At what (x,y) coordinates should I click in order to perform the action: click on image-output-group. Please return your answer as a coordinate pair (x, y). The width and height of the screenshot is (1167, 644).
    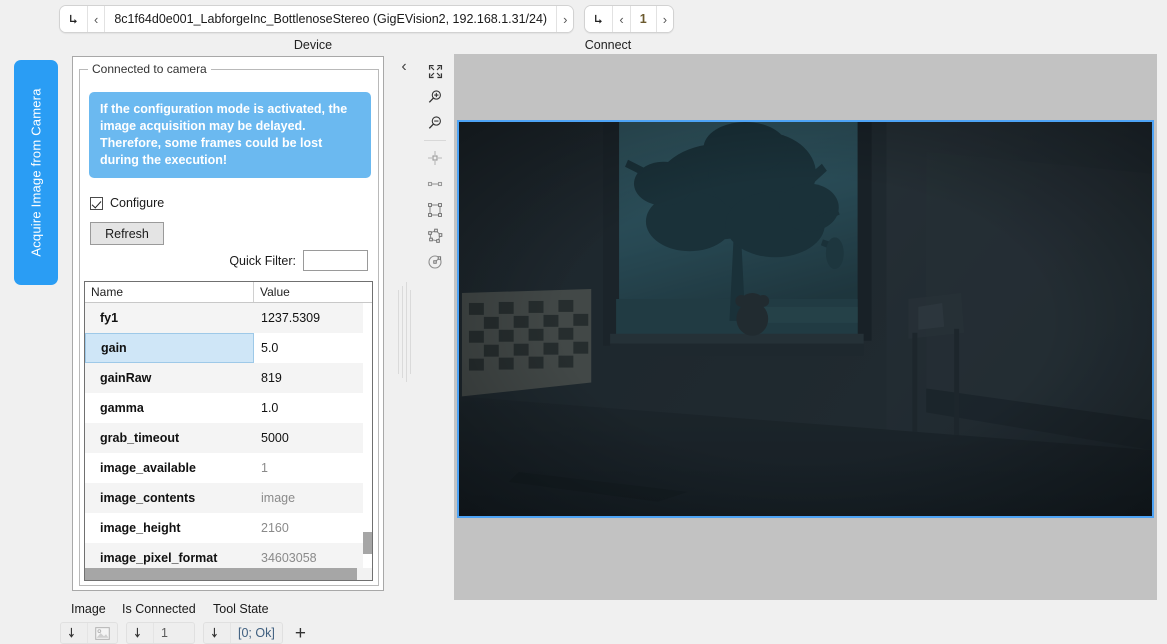
    Looking at the image, I should click on (89, 633).